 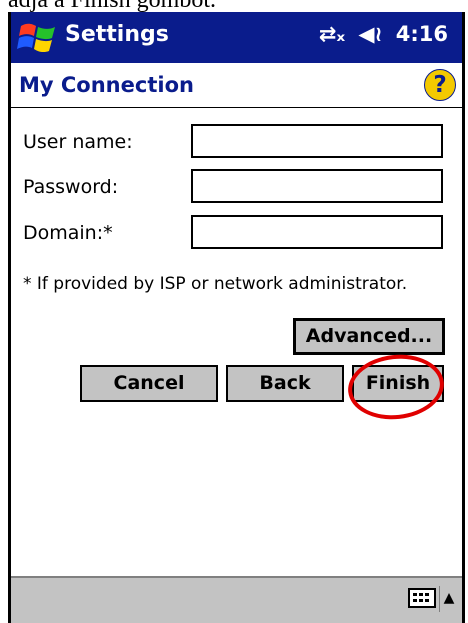 I want to click on back-button: Back, so click(x=285, y=383).